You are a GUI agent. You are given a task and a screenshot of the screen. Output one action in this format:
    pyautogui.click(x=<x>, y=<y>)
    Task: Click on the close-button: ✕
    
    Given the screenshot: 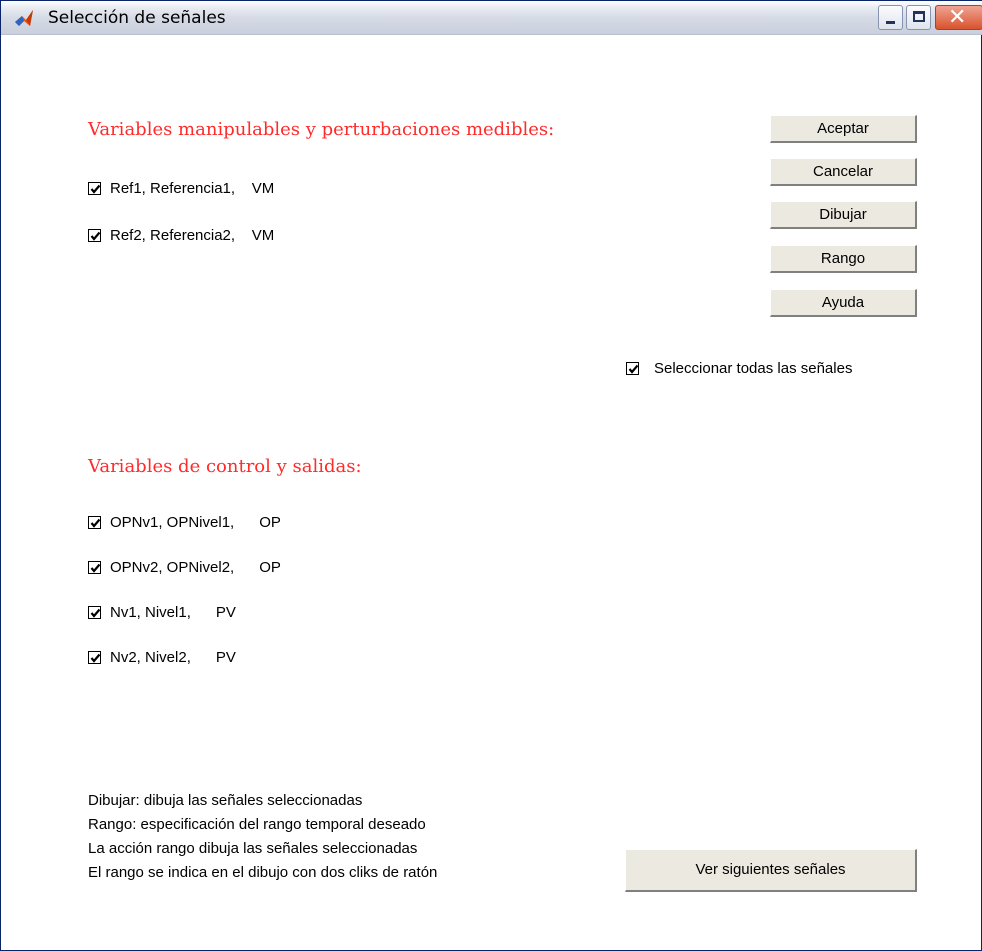 What is the action you would take?
    pyautogui.click(x=958, y=17)
    